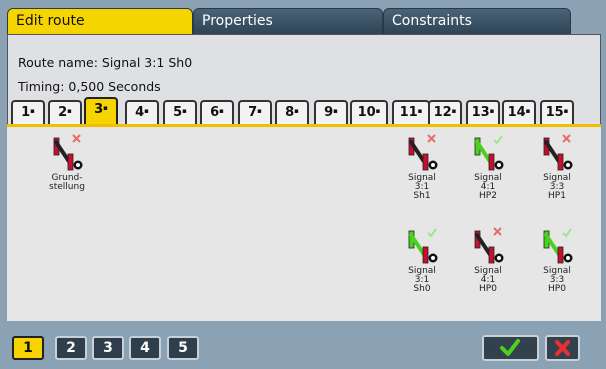 The image size is (606, 369). I want to click on signal-button: Signal 3:3 HP0, so click(557, 259).